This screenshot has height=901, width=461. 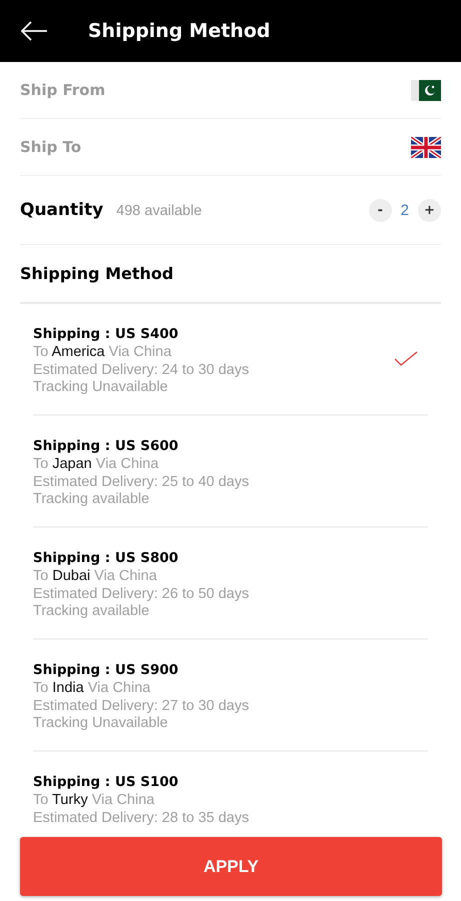 What do you see at coordinates (141, 482) in the screenshot?
I see `delivery-estimate: Estimated Delivery: 25 to 40 days` at bounding box center [141, 482].